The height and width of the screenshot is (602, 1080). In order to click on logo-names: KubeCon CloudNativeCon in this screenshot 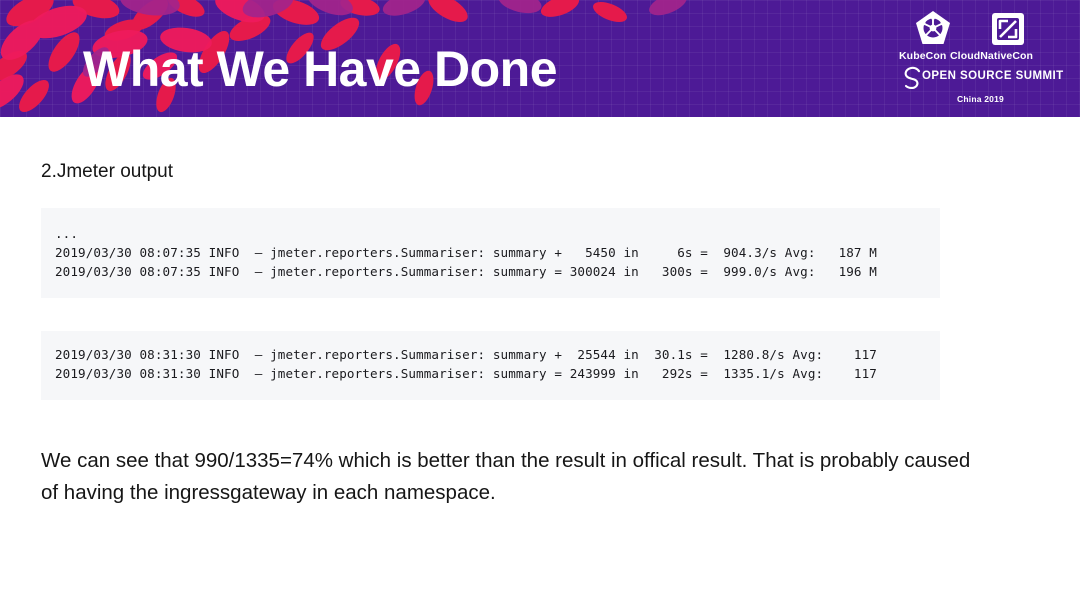, I will do `click(980, 57)`.